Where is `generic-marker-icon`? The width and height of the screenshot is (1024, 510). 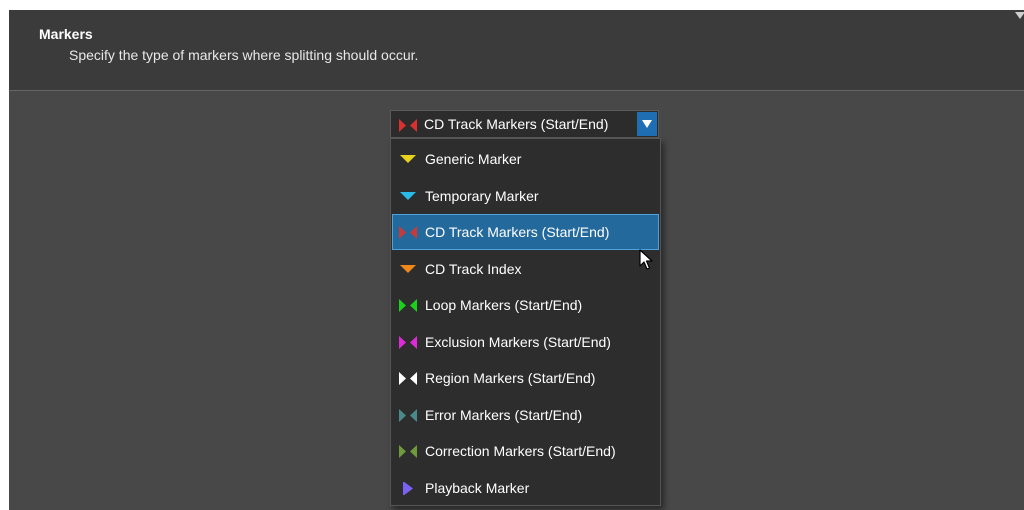
generic-marker-icon is located at coordinates (408, 162).